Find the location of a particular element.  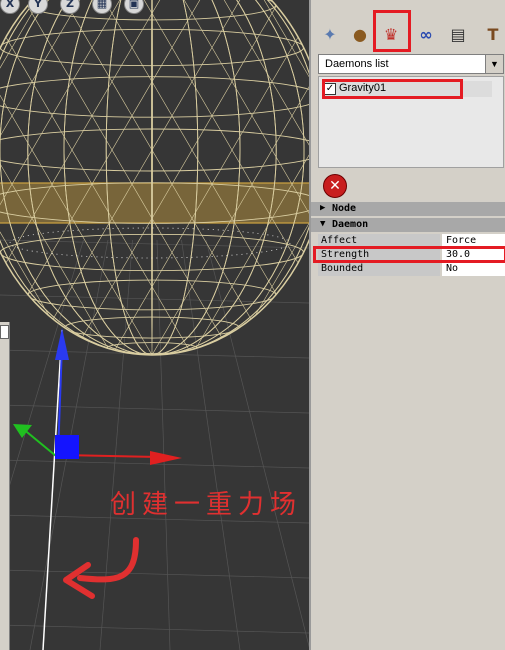

chevron-down-icon: ▼ is located at coordinates (494, 64).